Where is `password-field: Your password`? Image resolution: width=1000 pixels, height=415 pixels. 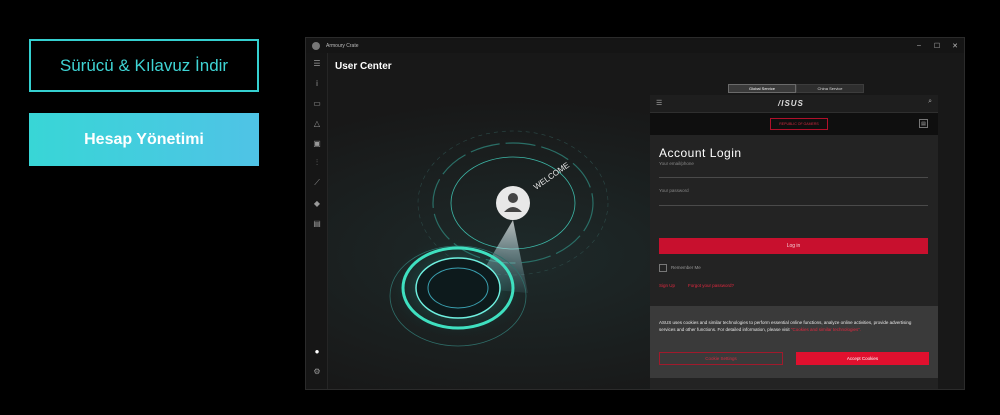
password-field: Your password is located at coordinates (674, 190).